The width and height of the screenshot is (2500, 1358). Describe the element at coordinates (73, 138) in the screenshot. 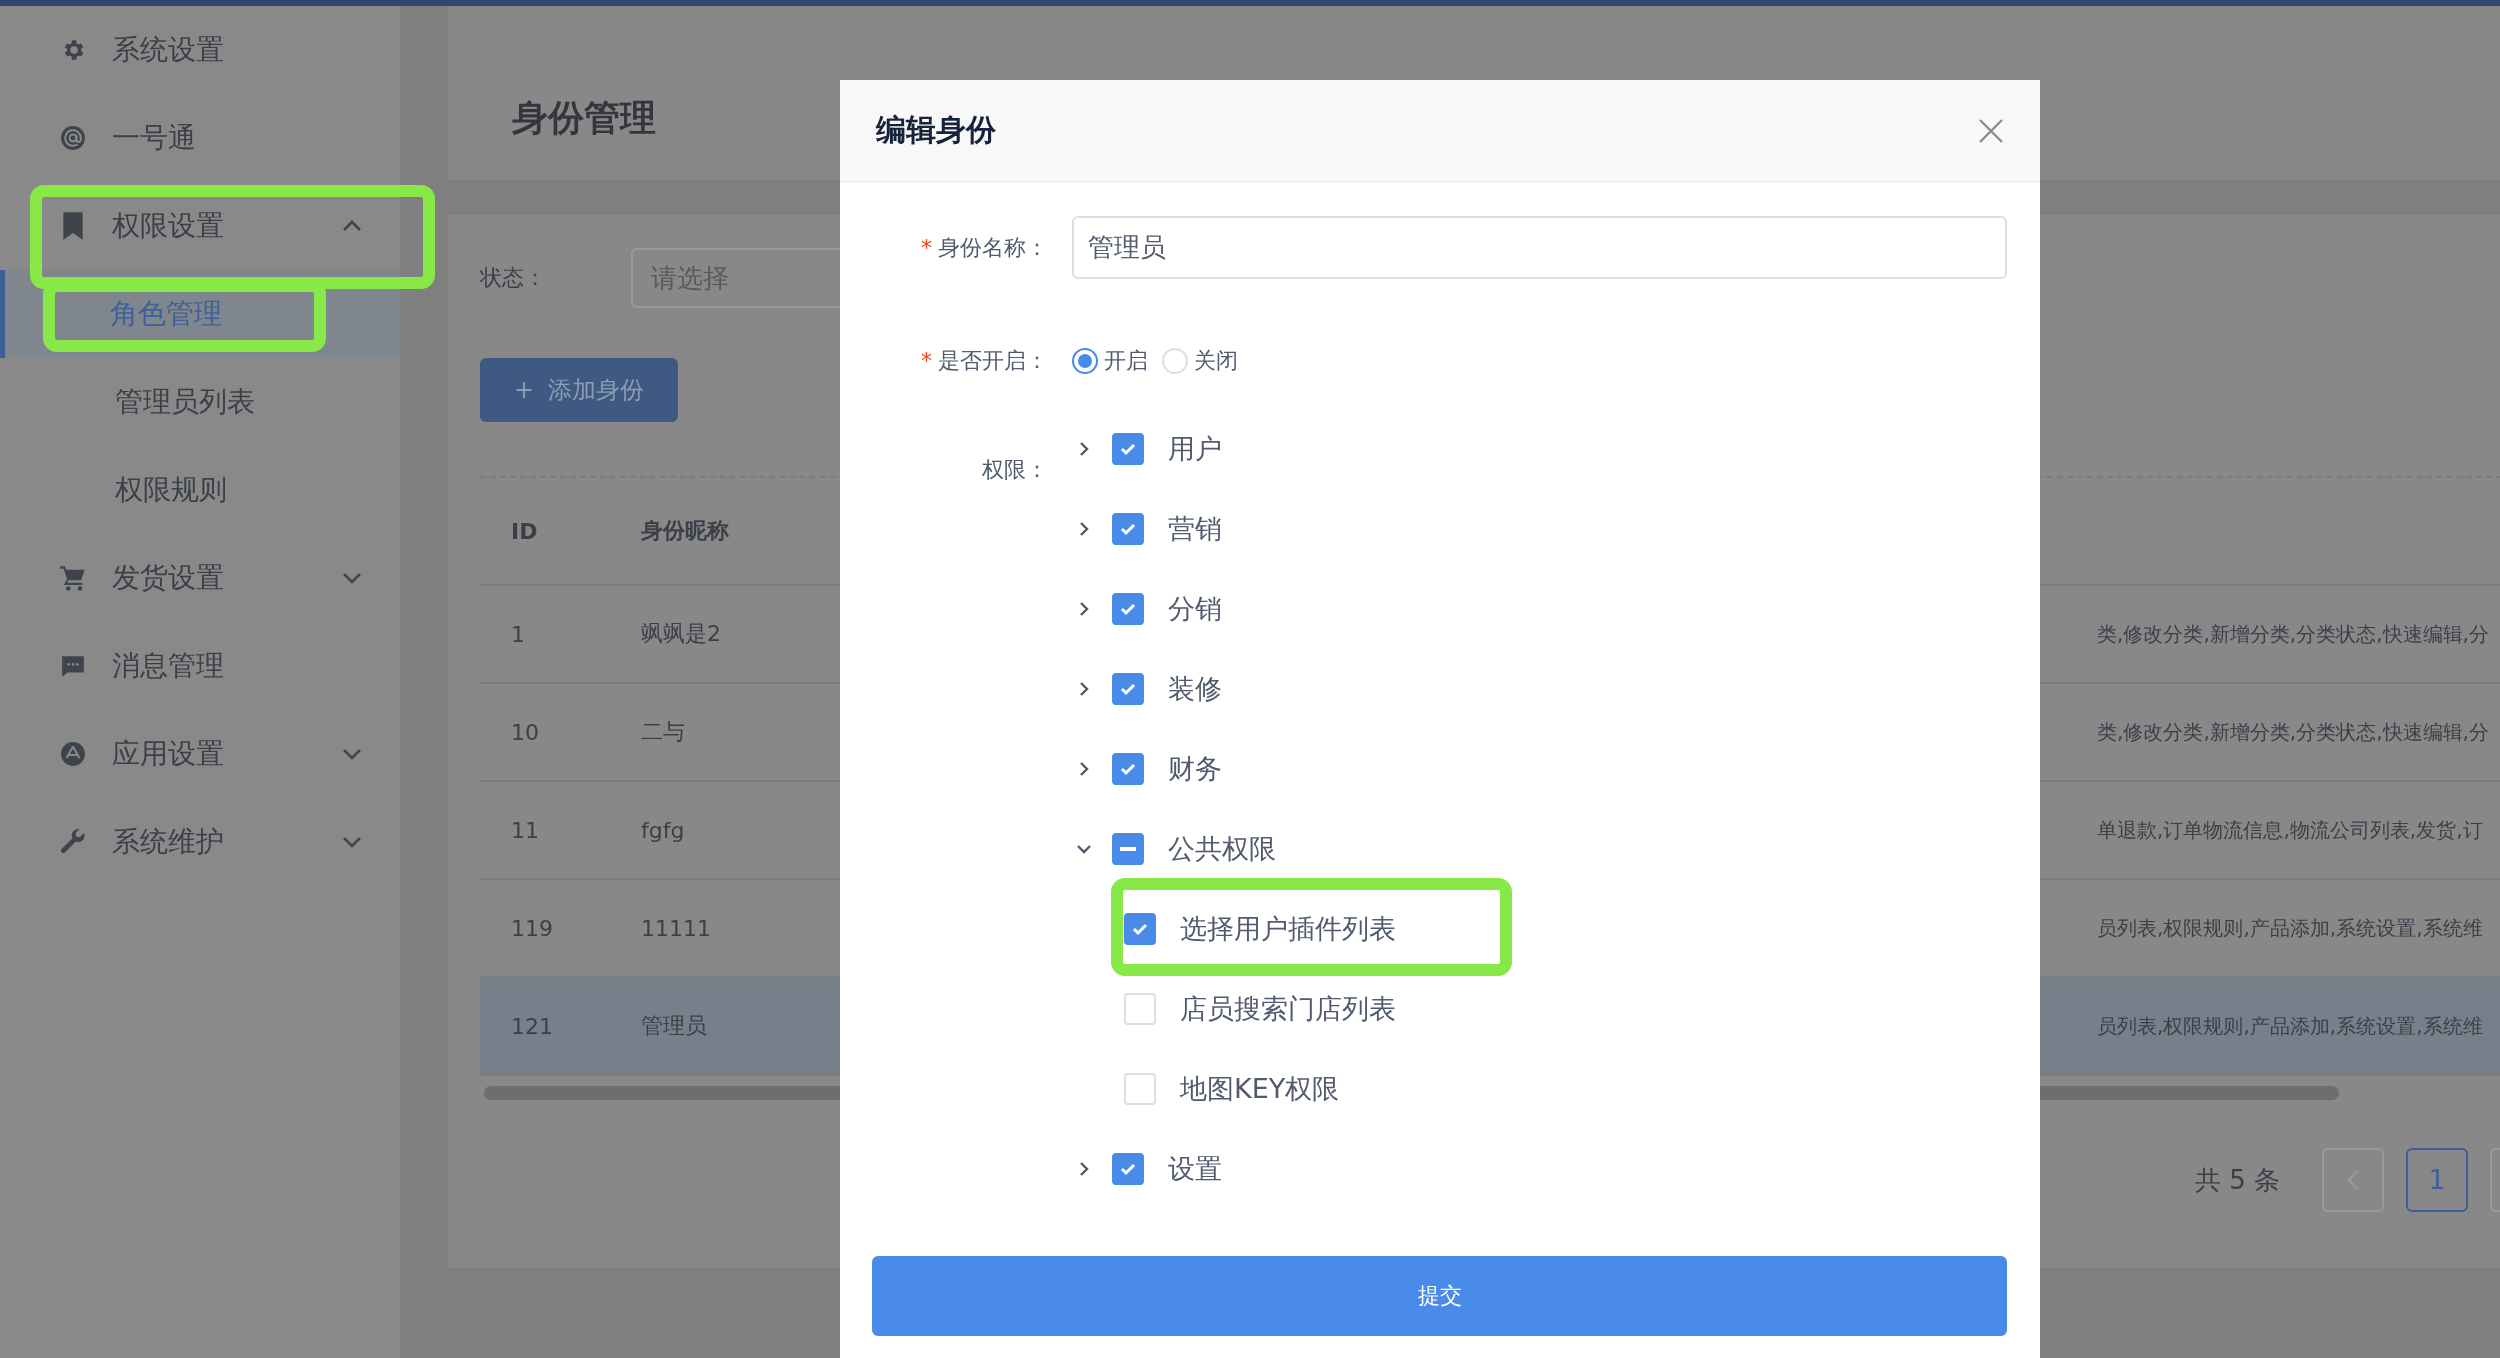

I see `at-sign-icon` at that location.